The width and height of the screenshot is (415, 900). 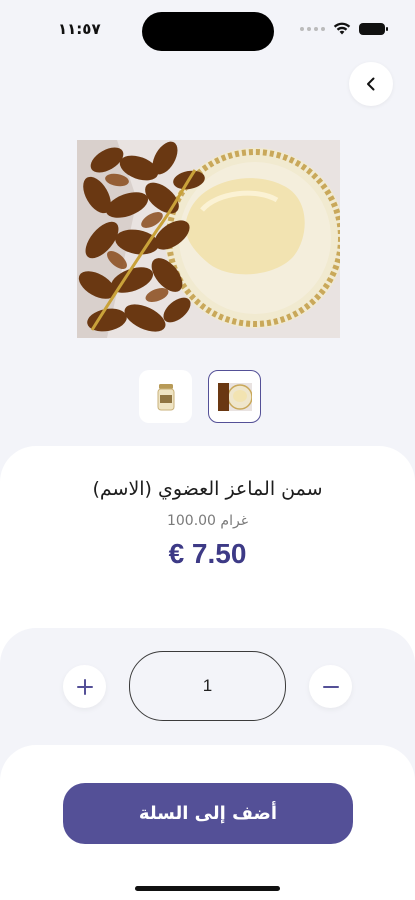 I want to click on signal-dots-icon, so click(x=312, y=28).